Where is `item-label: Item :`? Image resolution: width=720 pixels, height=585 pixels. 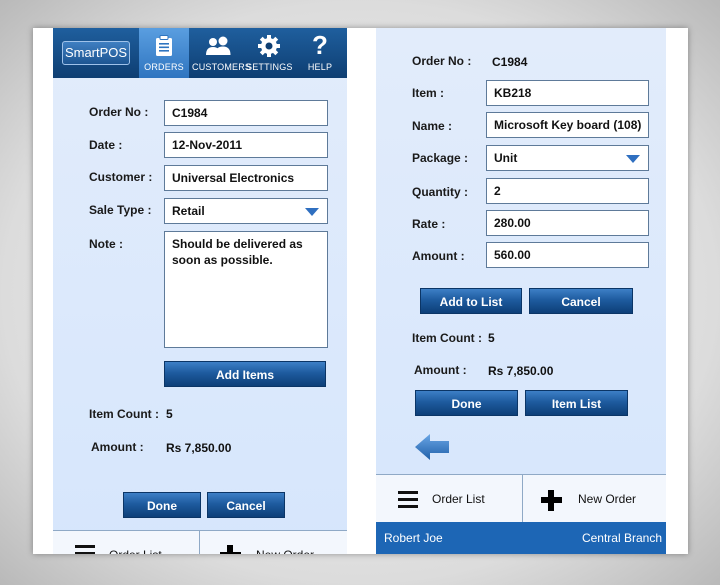
item-label: Item : is located at coordinates (428, 93).